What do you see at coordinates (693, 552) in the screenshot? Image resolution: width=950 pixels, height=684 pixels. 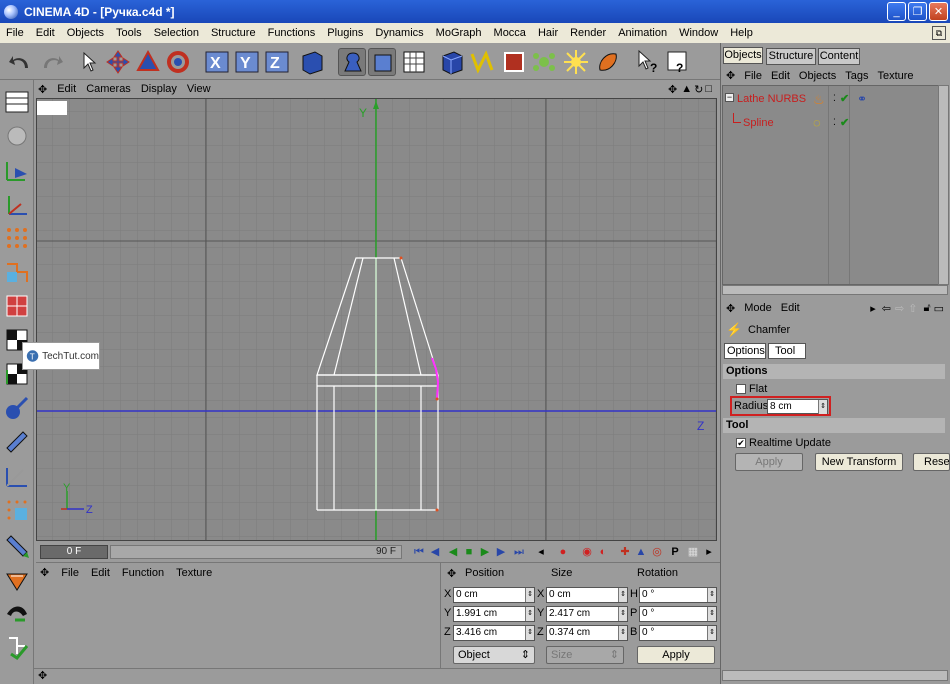 I see `pla-key-icon: ▦` at bounding box center [693, 552].